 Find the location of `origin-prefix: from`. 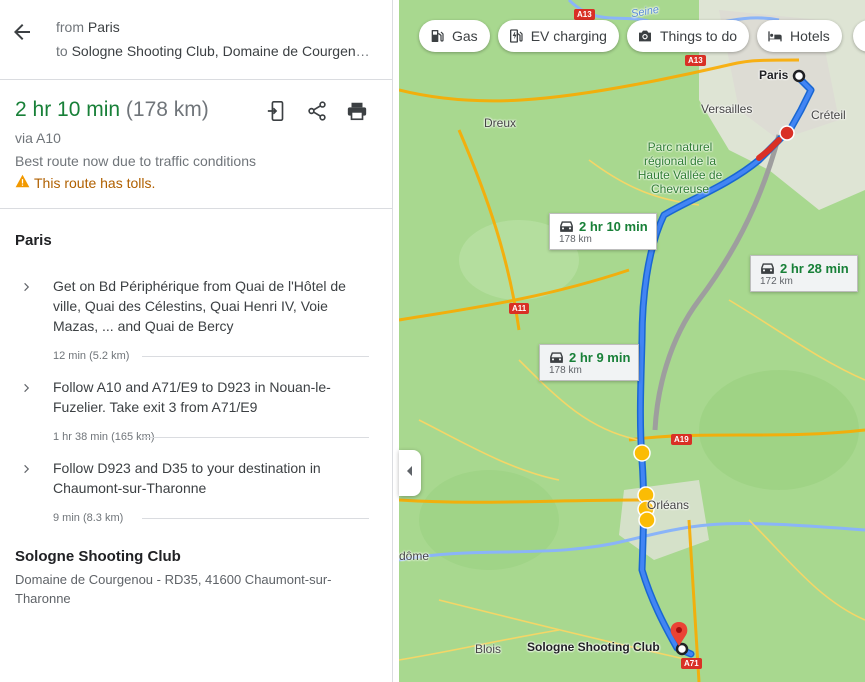

origin-prefix: from is located at coordinates (70, 27).